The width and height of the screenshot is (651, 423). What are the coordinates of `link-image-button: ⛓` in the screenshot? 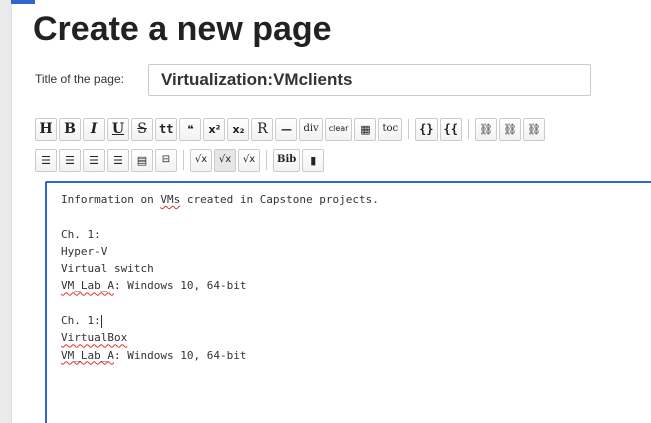 It's located at (533, 129).